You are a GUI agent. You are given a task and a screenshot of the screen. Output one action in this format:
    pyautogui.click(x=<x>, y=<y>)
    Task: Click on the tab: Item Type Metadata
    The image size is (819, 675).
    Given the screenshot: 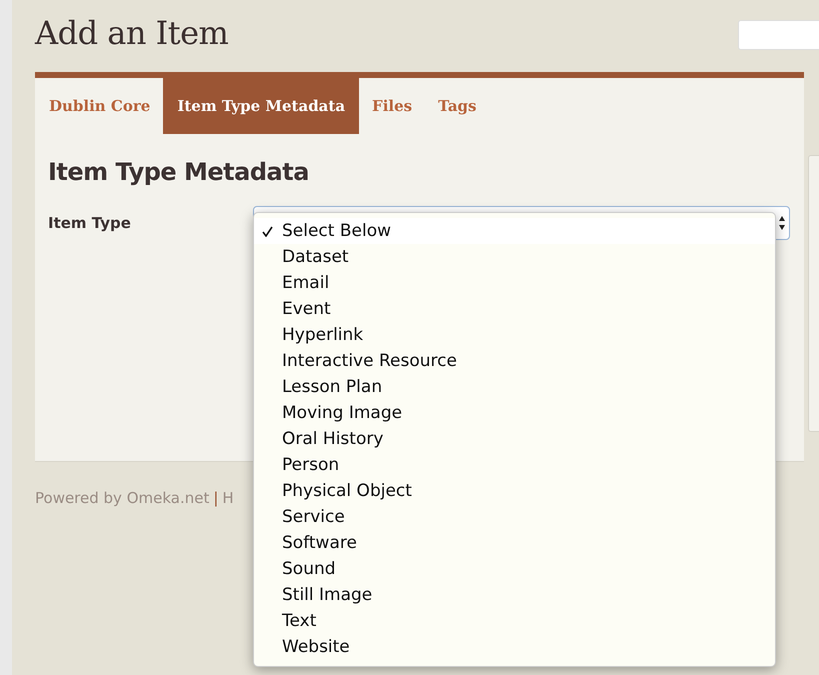 What is the action you would take?
    pyautogui.click(x=261, y=106)
    